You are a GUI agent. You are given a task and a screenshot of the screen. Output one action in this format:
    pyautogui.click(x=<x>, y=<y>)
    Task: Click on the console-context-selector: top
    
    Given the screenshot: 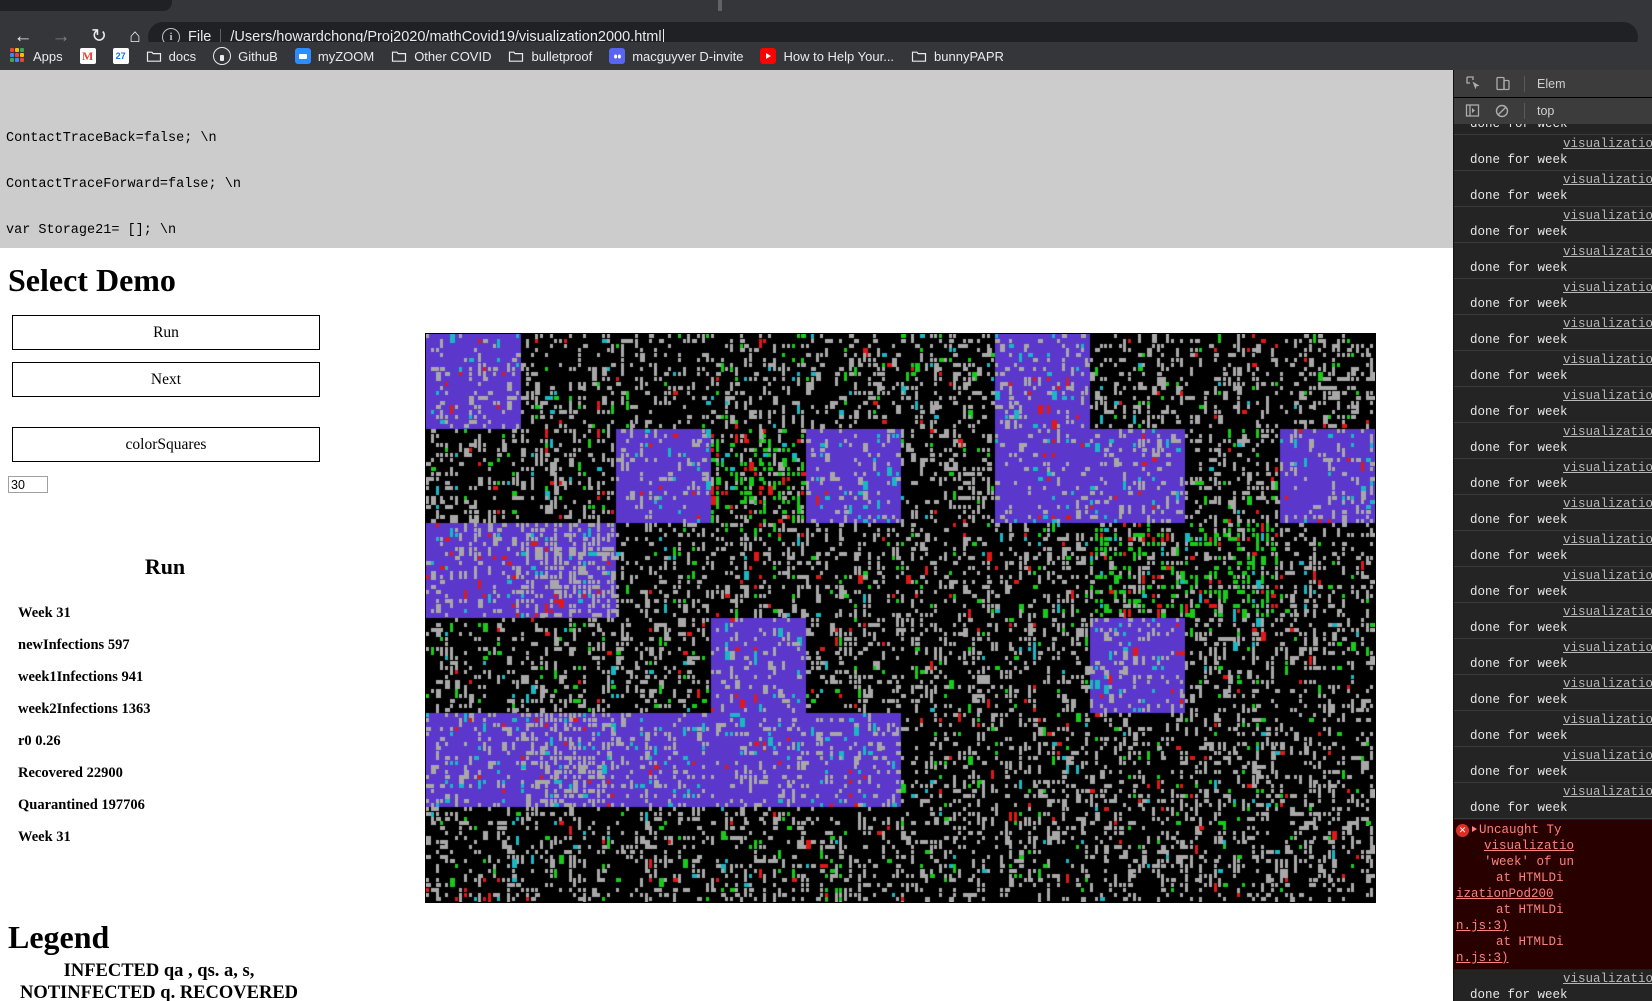 What is the action you would take?
    pyautogui.click(x=1545, y=111)
    